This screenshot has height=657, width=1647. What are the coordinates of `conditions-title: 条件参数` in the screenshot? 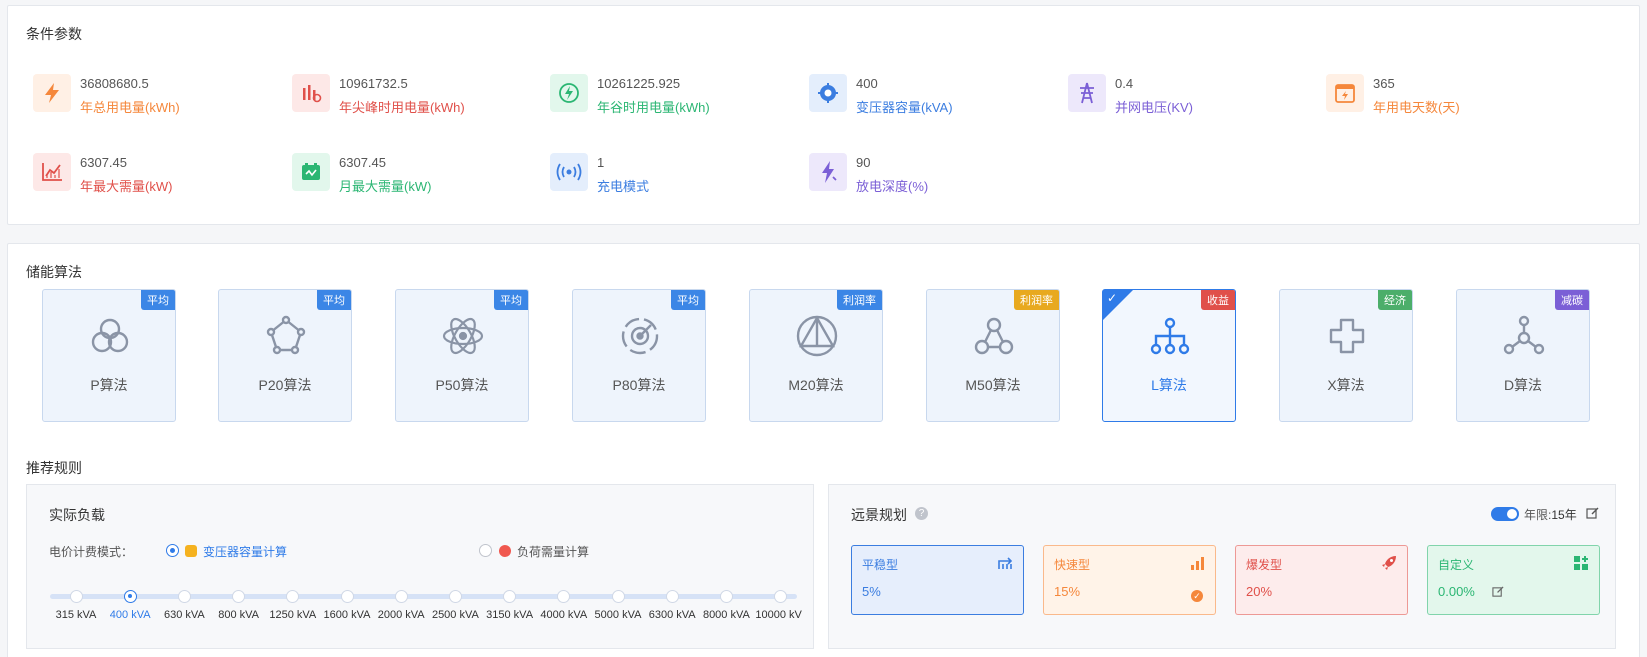 It's located at (54, 34).